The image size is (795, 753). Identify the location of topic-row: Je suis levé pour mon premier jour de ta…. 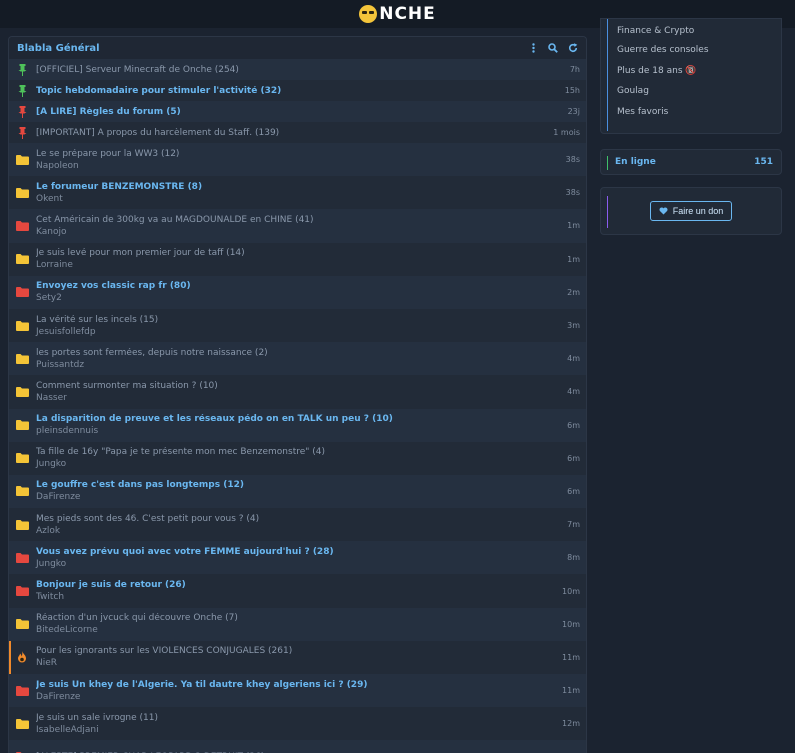
(297, 259).